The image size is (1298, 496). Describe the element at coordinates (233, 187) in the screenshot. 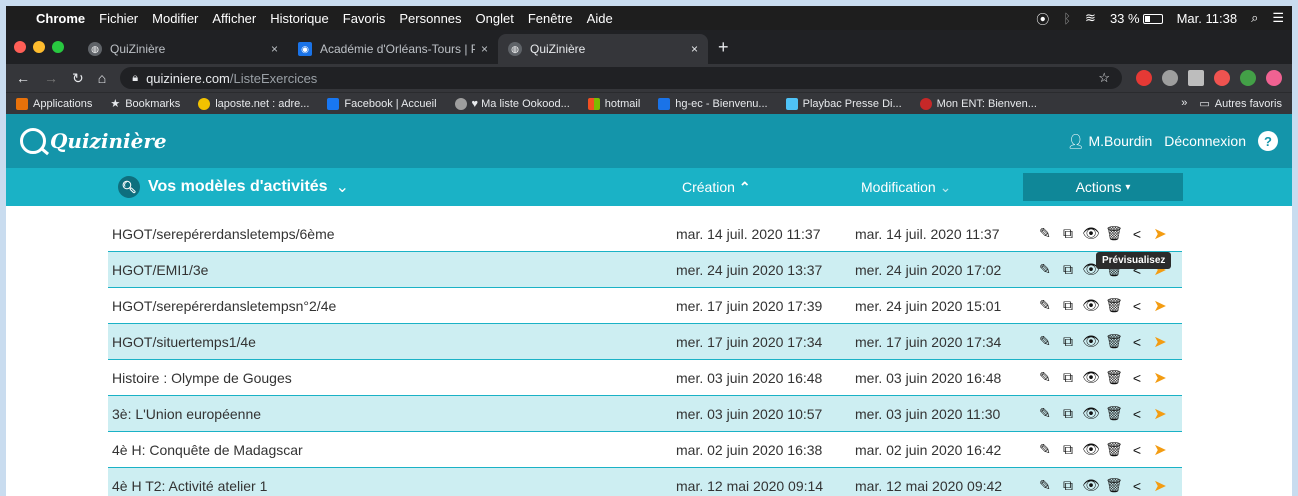

I see `table-title: 🔍︎ Vos modèles d'activités ⌄` at that location.